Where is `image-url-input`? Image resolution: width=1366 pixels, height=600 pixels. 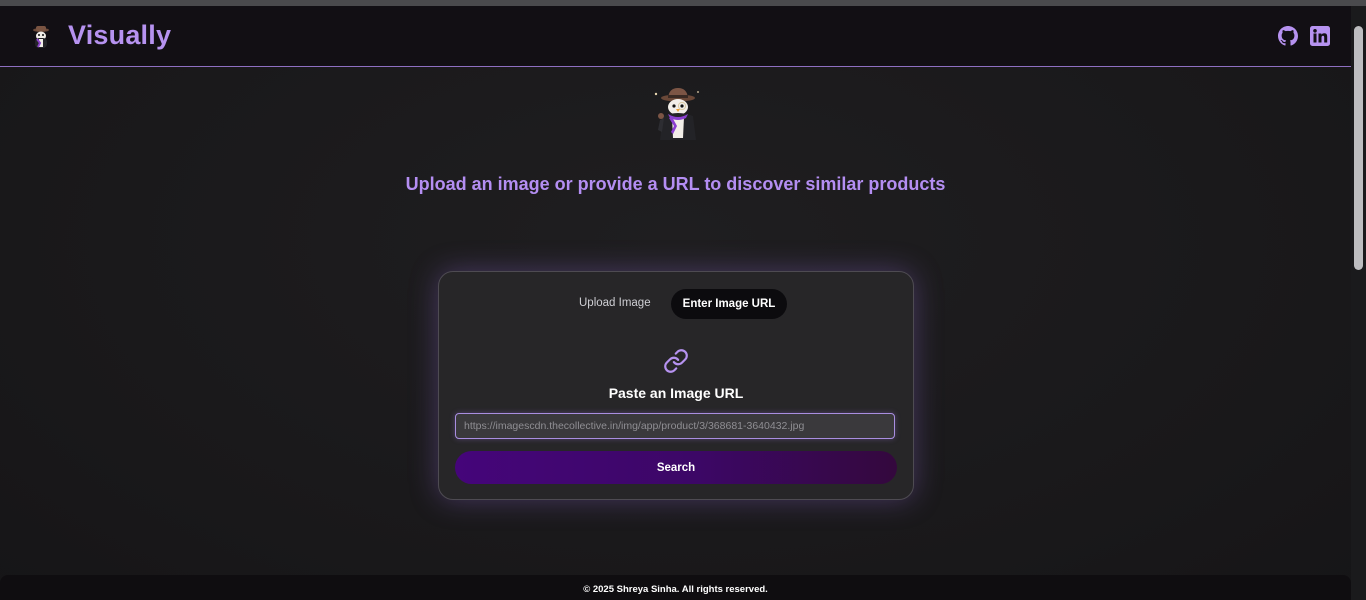
image-url-input is located at coordinates (675, 426).